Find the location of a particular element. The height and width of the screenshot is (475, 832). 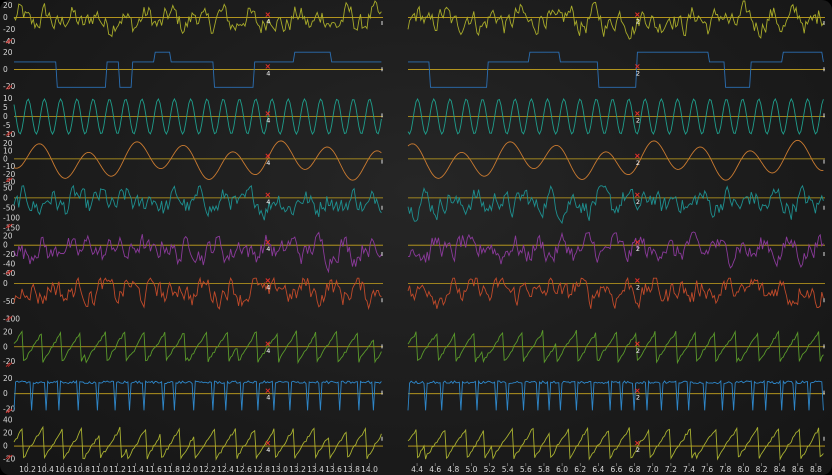

y-tick-label: -100 is located at coordinates (11, 319).